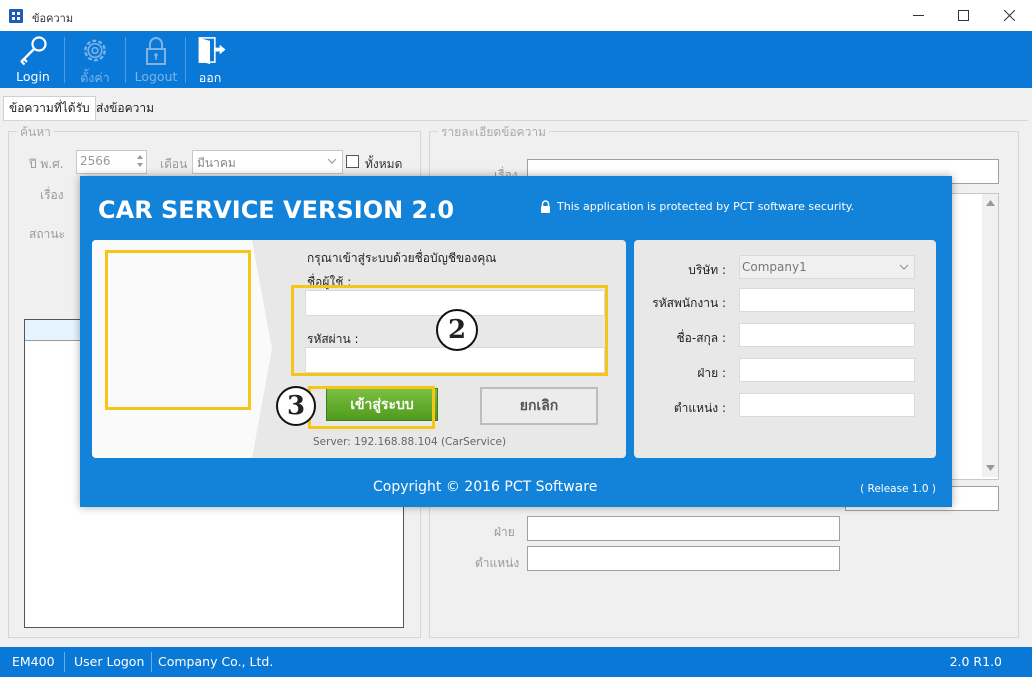 The width and height of the screenshot is (1032, 677). What do you see at coordinates (178, 330) in the screenshot?
I see `logo-placeholder-highlight` at bounding box center [178, 330].